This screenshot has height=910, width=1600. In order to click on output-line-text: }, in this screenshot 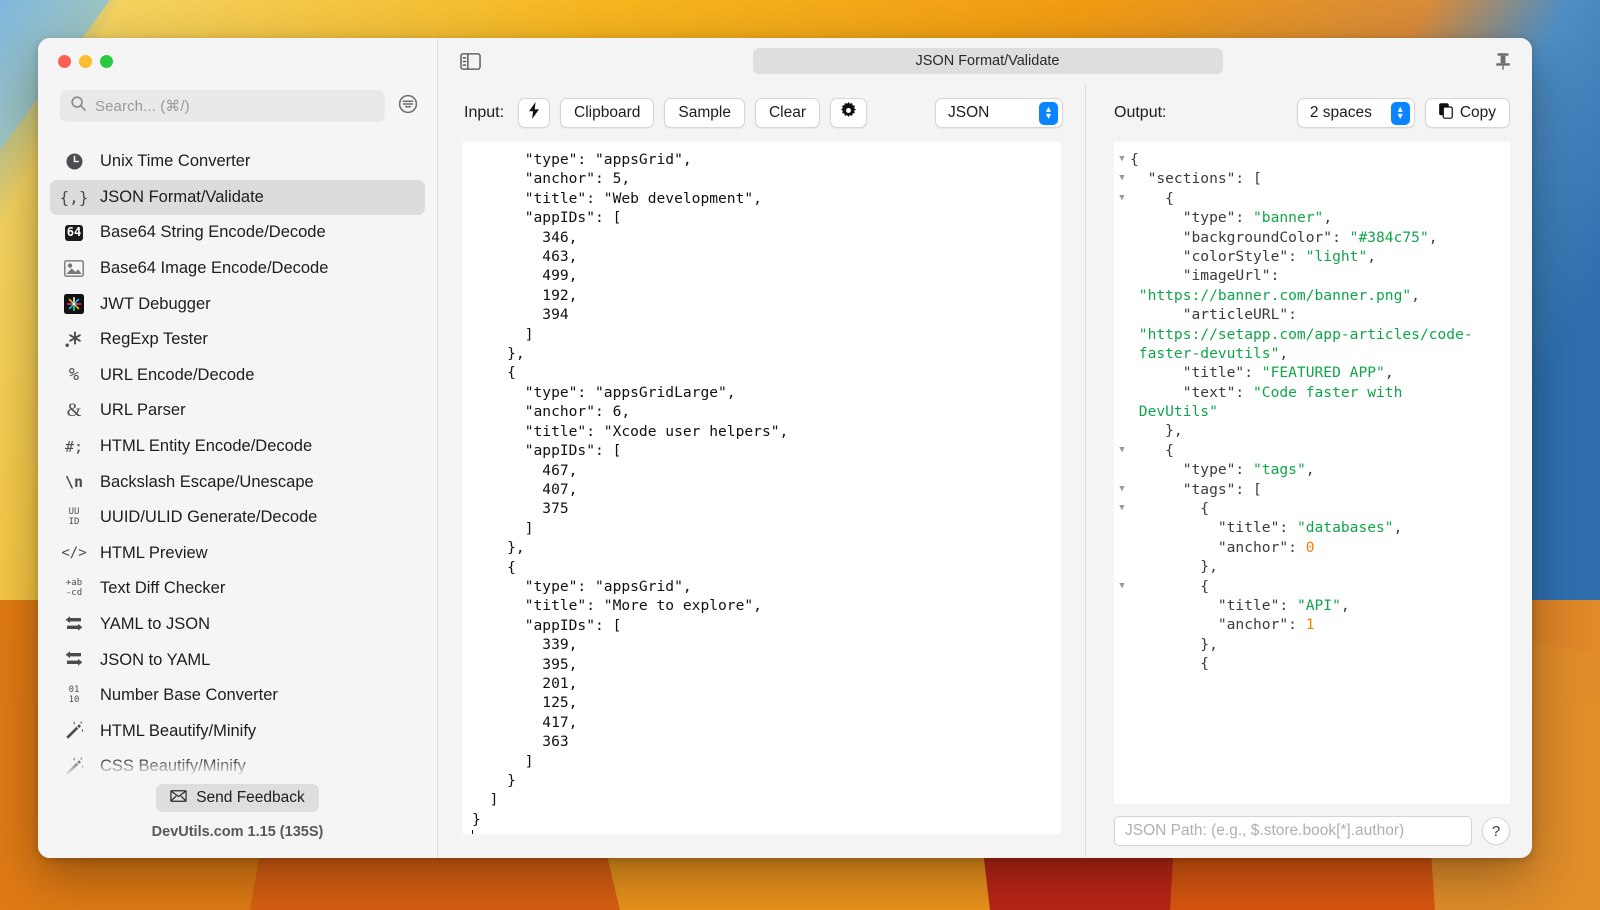, I will do `click(1174, 567)`.